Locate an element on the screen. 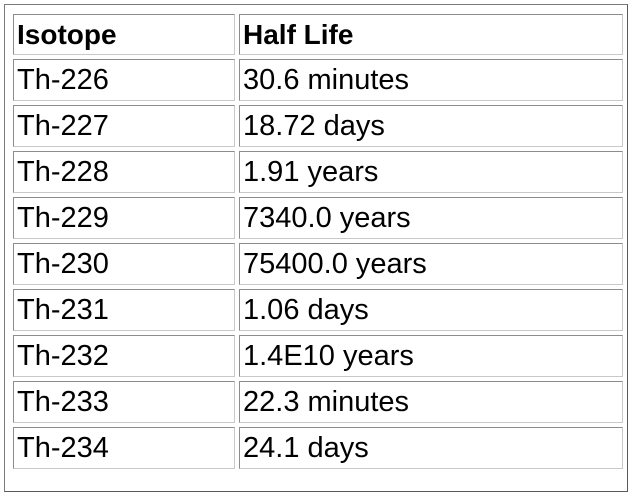 Image resolution: width=634 pixels, height=498 pixels. half-life-cell: 75400.0 years is located at coordinates (431, 264).